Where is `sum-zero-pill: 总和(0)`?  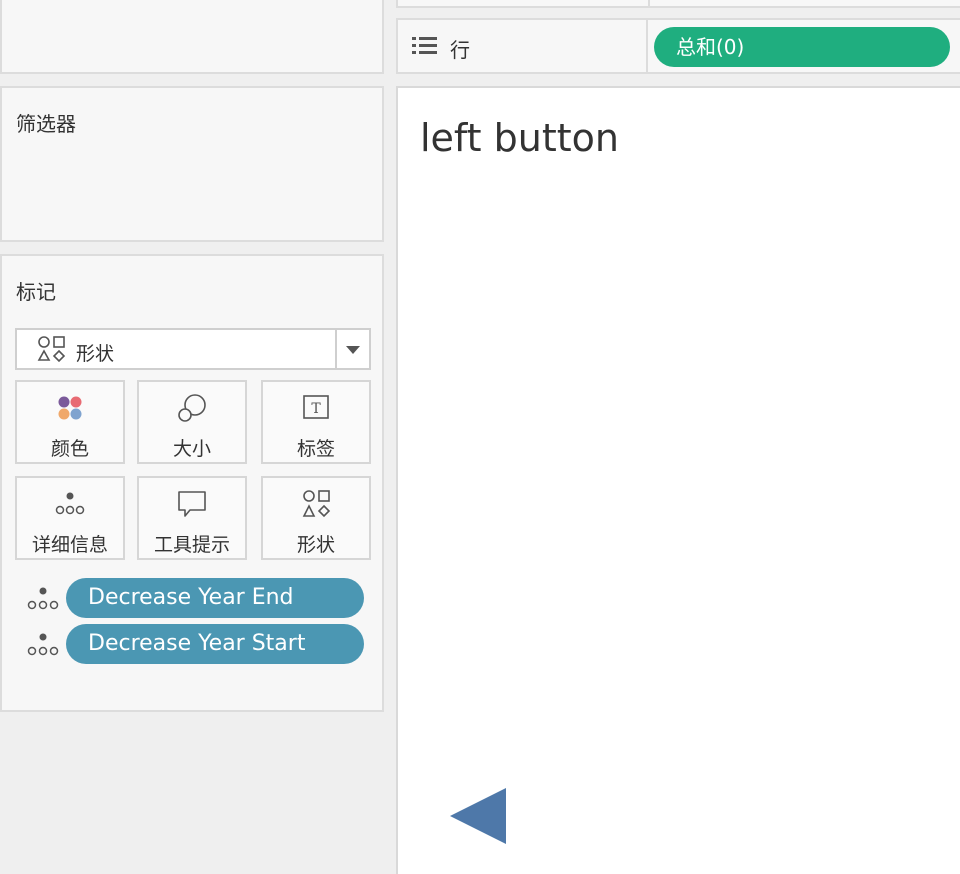 sum-zero-pill: 总和(0) is located at coordinates (802, 47).